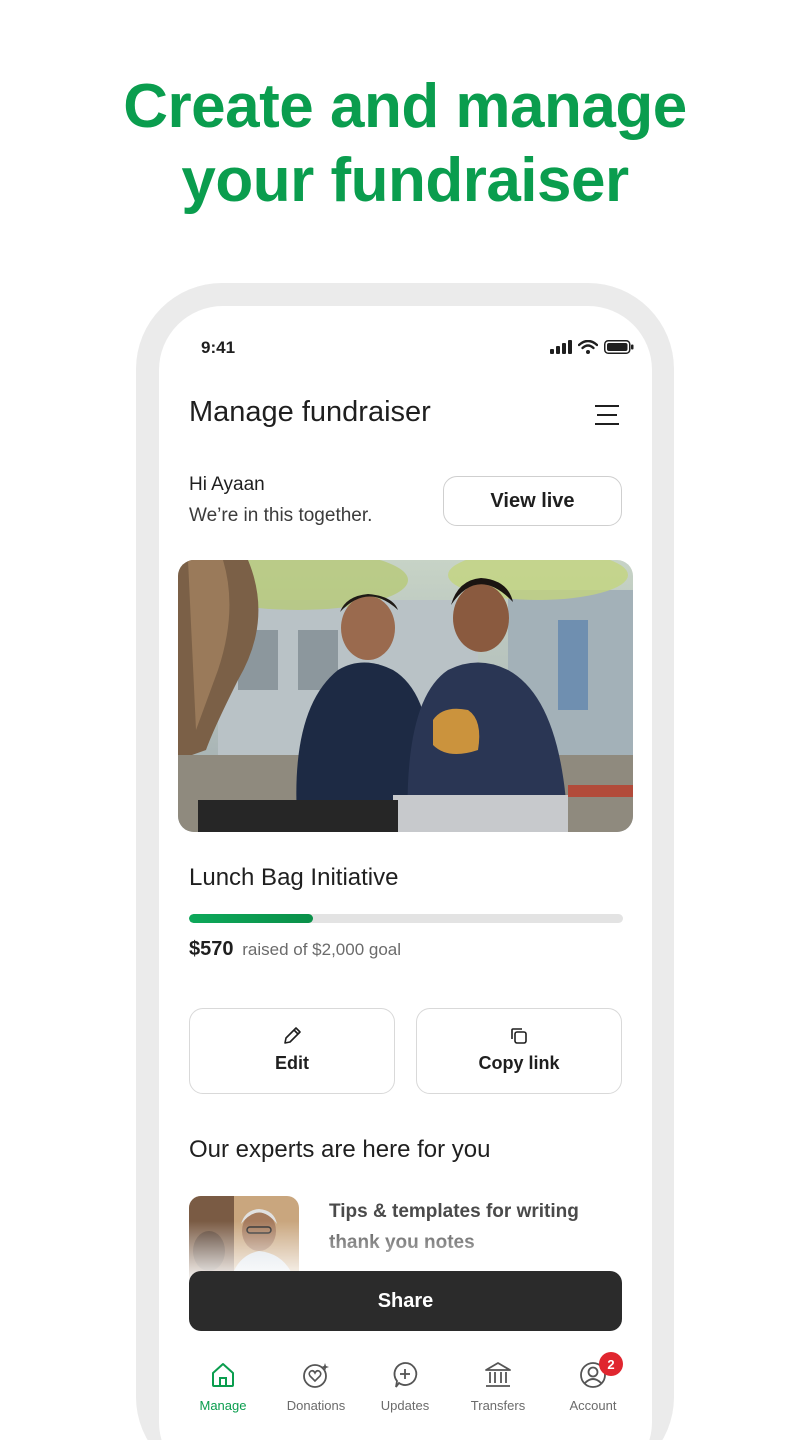 The image size is (810, 1440). What do you see at coordinates (607, 415) in the screenshot?
I see `hamburger-menu-icon` at bounding box center [607, 415].